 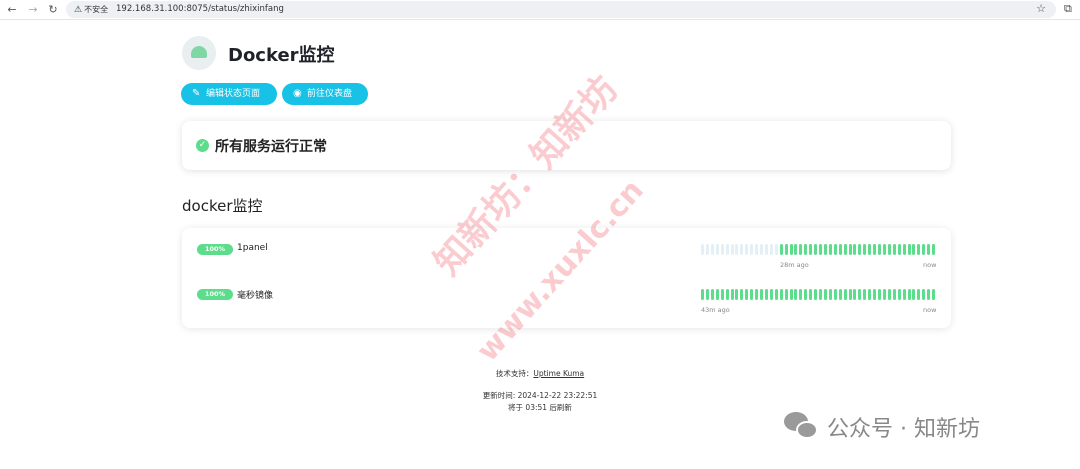 What do you see at coordinates (229, 94) in the screenshot?
I see `edit-status-page-button: ✎ 编辑状态页面` at bounding box center [229, 94].